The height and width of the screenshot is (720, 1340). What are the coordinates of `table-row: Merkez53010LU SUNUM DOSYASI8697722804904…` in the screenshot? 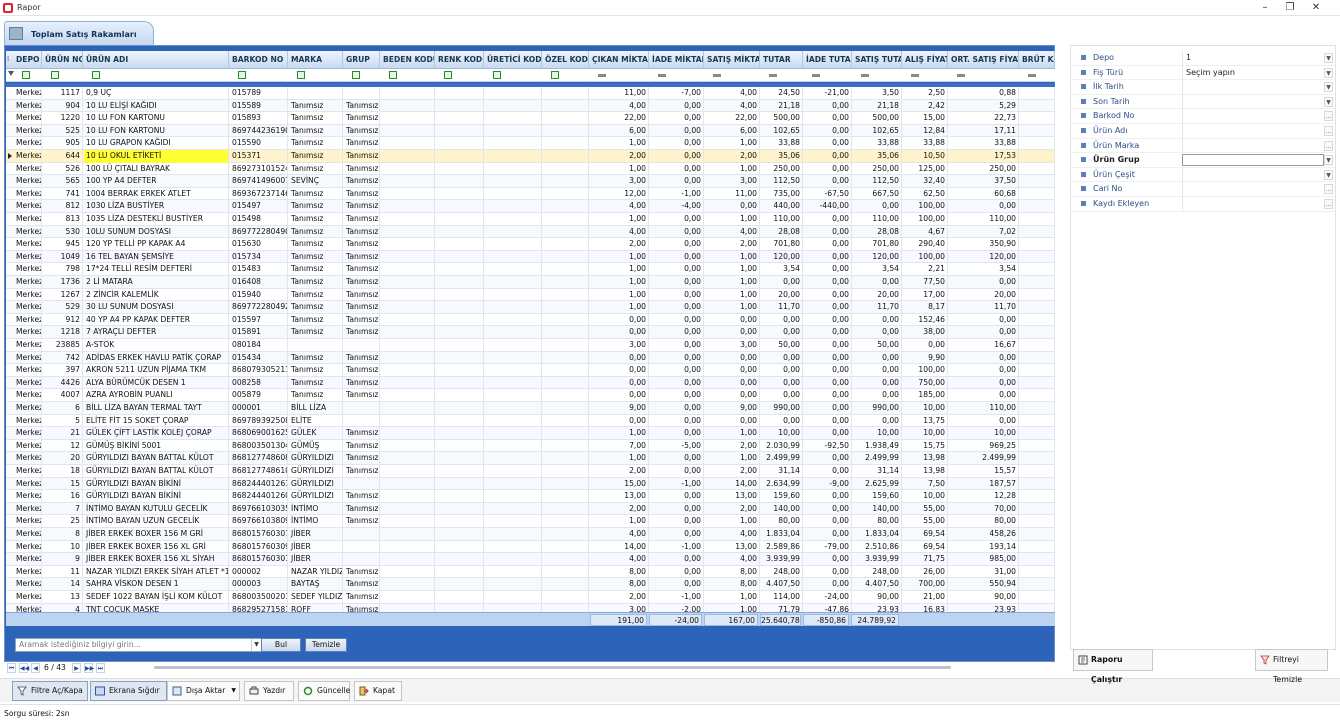 It's located at (530, 232).